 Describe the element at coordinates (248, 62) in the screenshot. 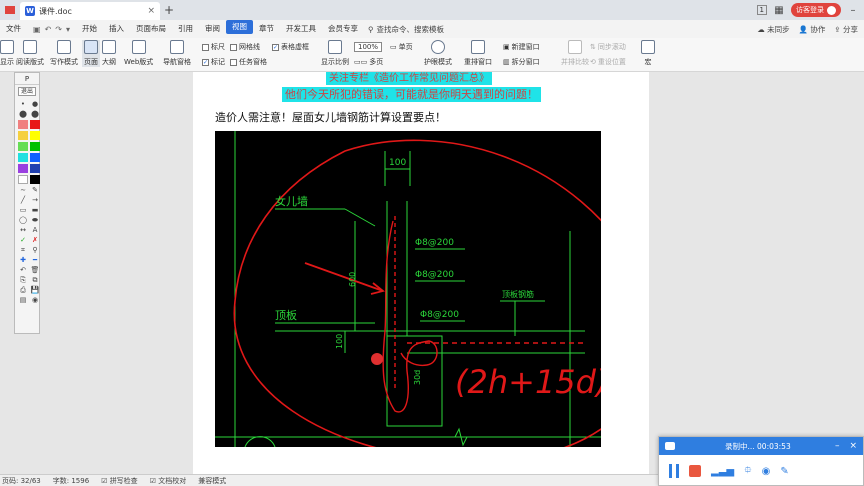

I see `task-pane-checkbox: 任务窗格` at that location.